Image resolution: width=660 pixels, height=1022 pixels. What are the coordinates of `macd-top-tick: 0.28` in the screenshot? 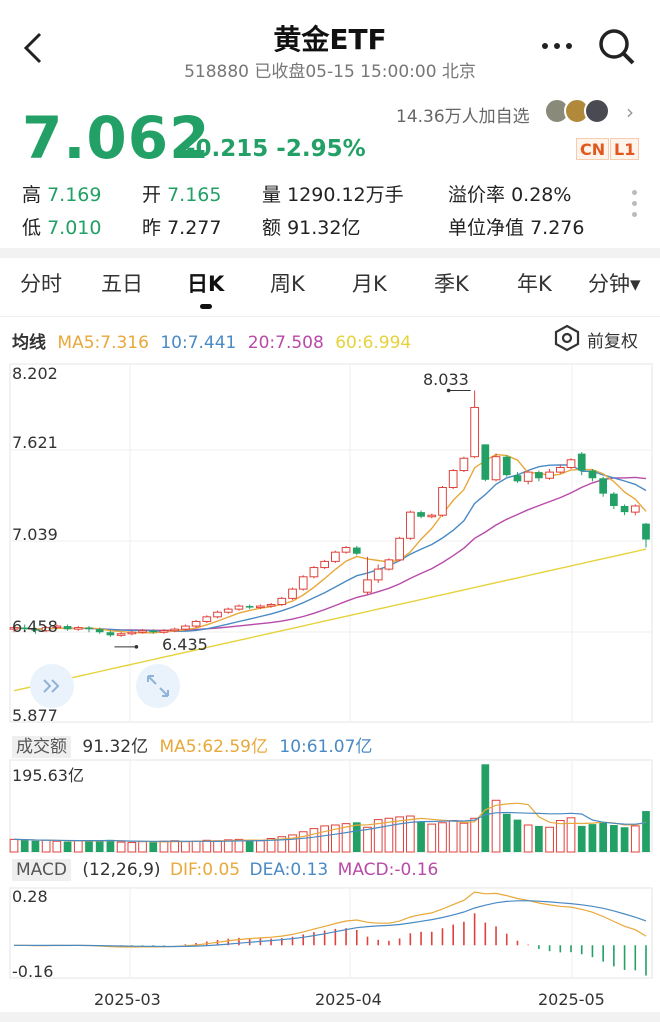 It's located at (30, 896).